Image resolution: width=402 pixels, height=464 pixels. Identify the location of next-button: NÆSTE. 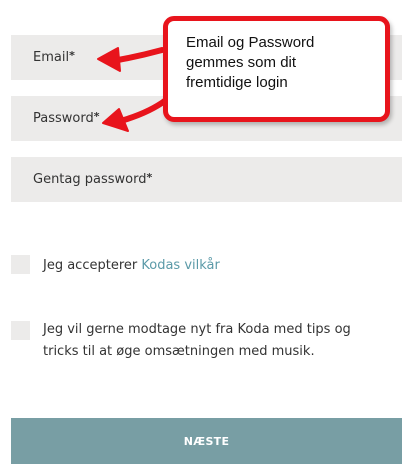
(206, 441).